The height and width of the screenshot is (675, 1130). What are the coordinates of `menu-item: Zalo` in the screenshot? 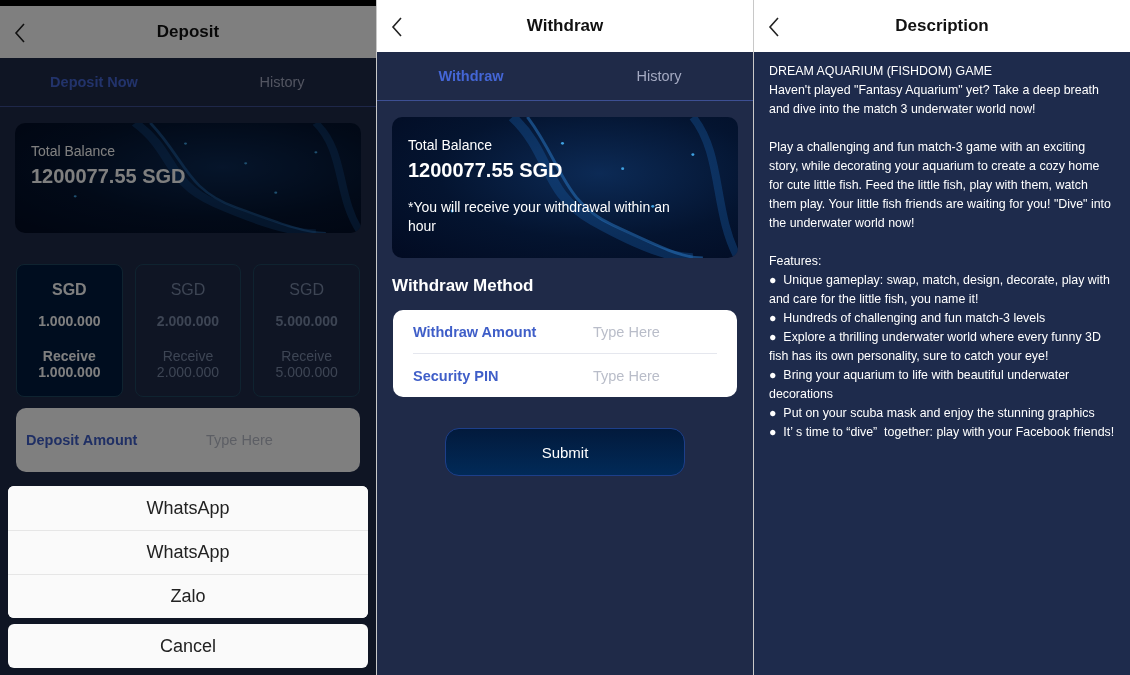 It's located at (188, 596).